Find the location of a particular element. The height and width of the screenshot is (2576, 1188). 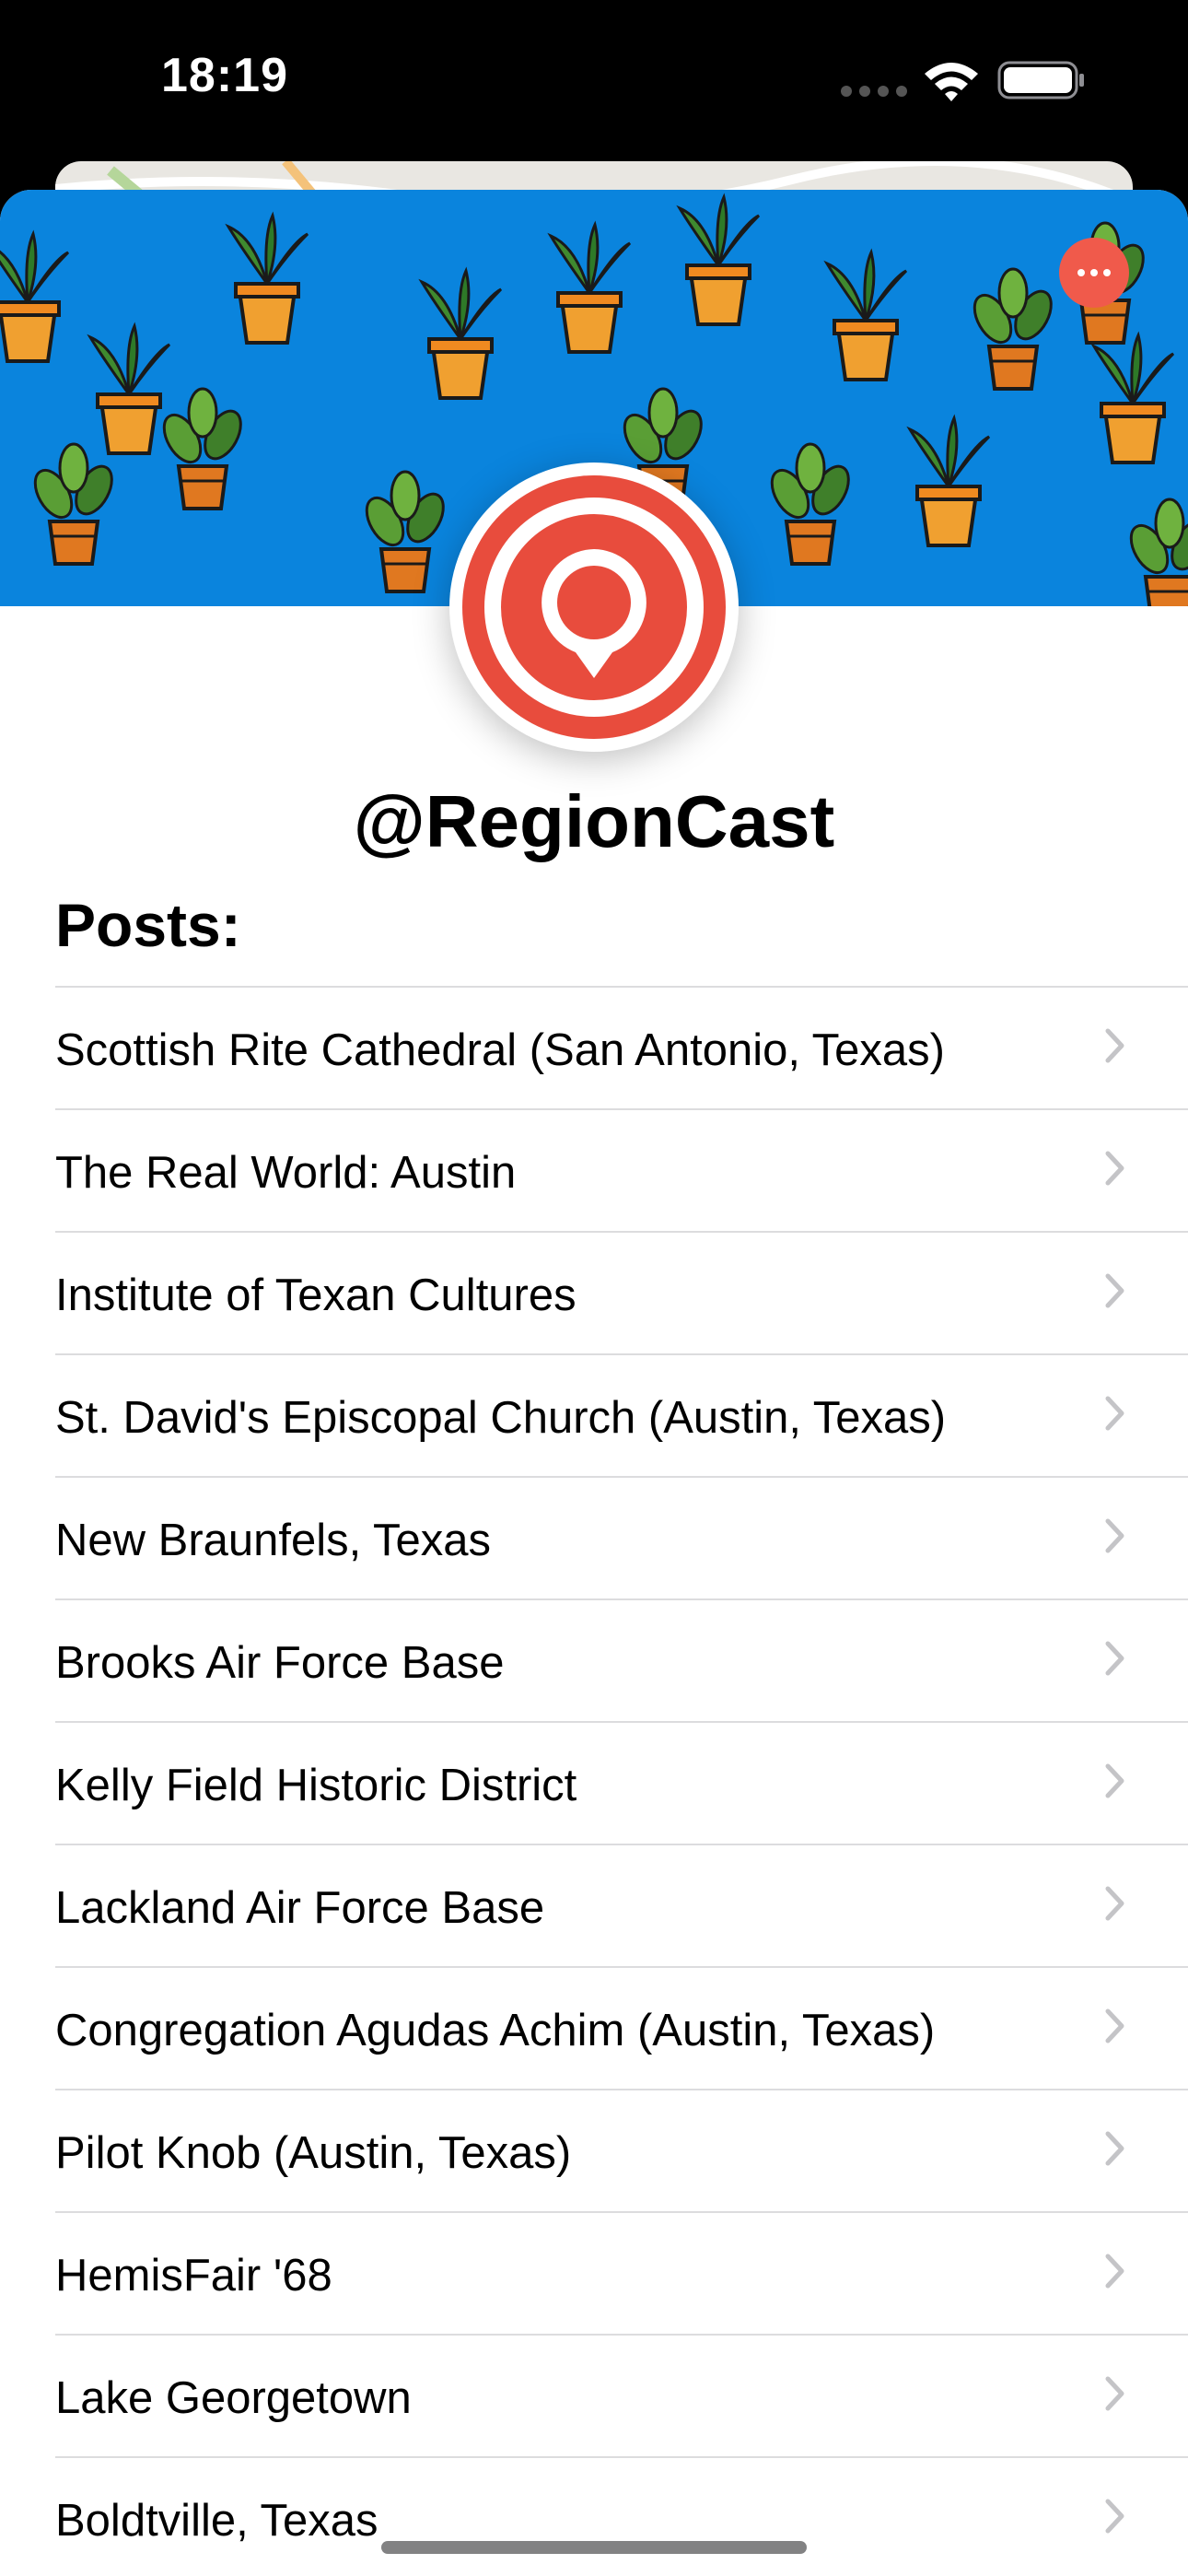

list-item: Boldtville, Texas is located at coordinates (621, 2516).